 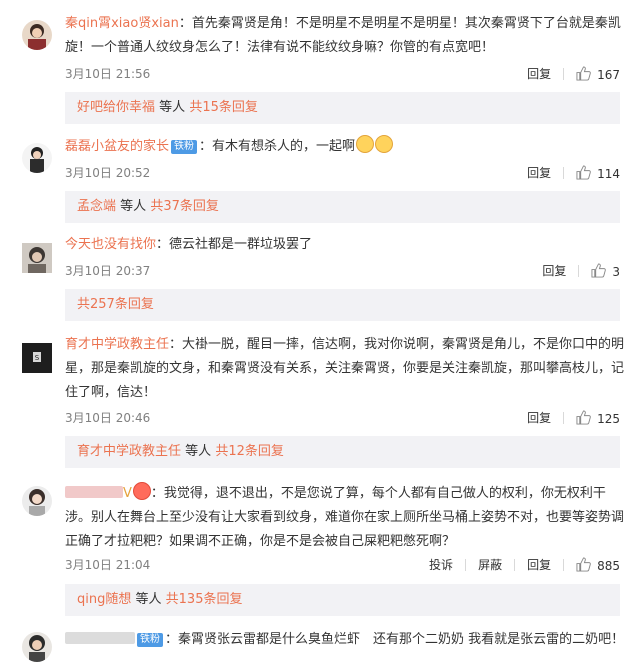 What do you see at coordinates (490, 564) in the screenshot?
I see `block-button: 屏蔽` at bounding box center [490, 564].